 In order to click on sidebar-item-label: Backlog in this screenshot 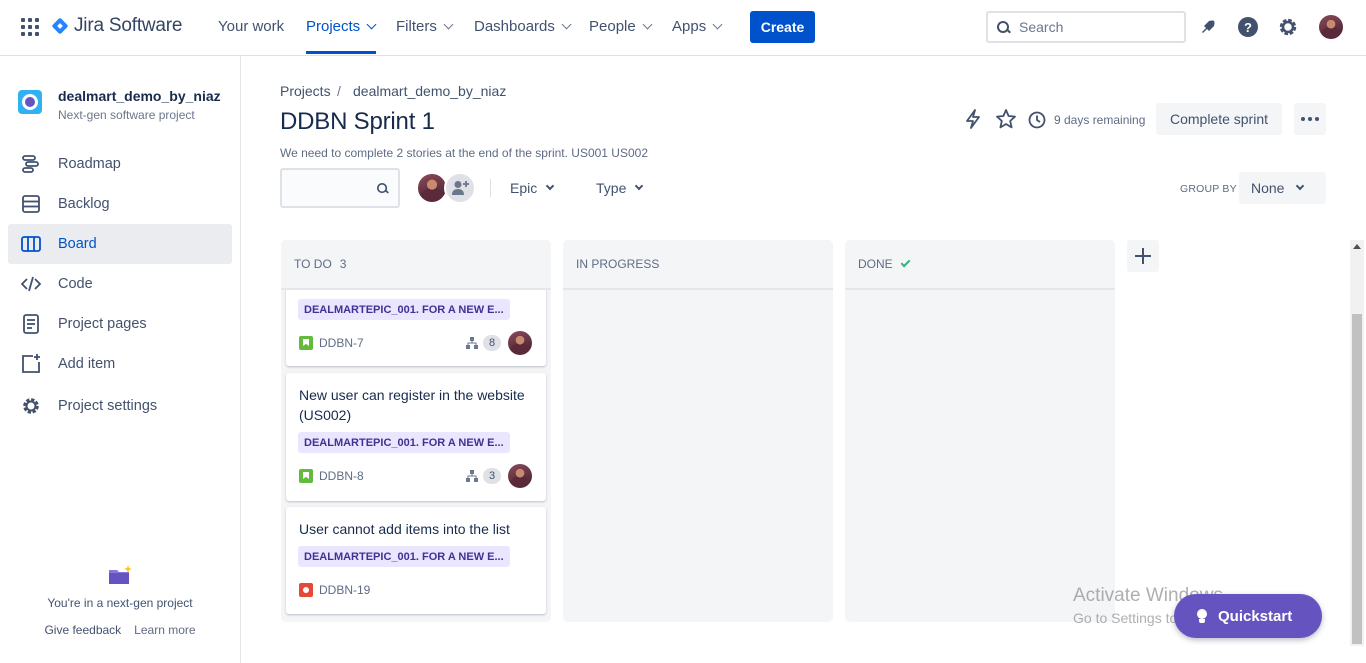, I will do `click(84, 204)`.